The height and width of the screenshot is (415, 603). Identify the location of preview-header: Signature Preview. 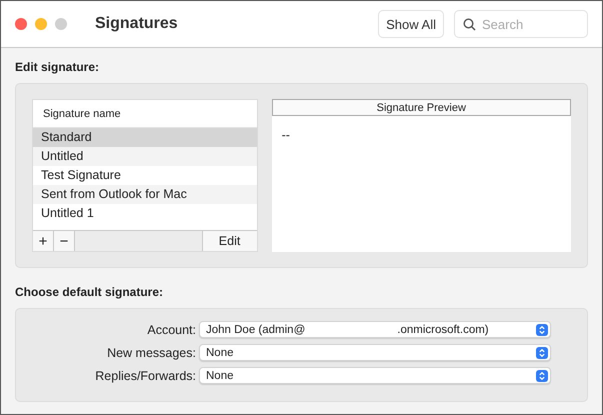
(421, 107).